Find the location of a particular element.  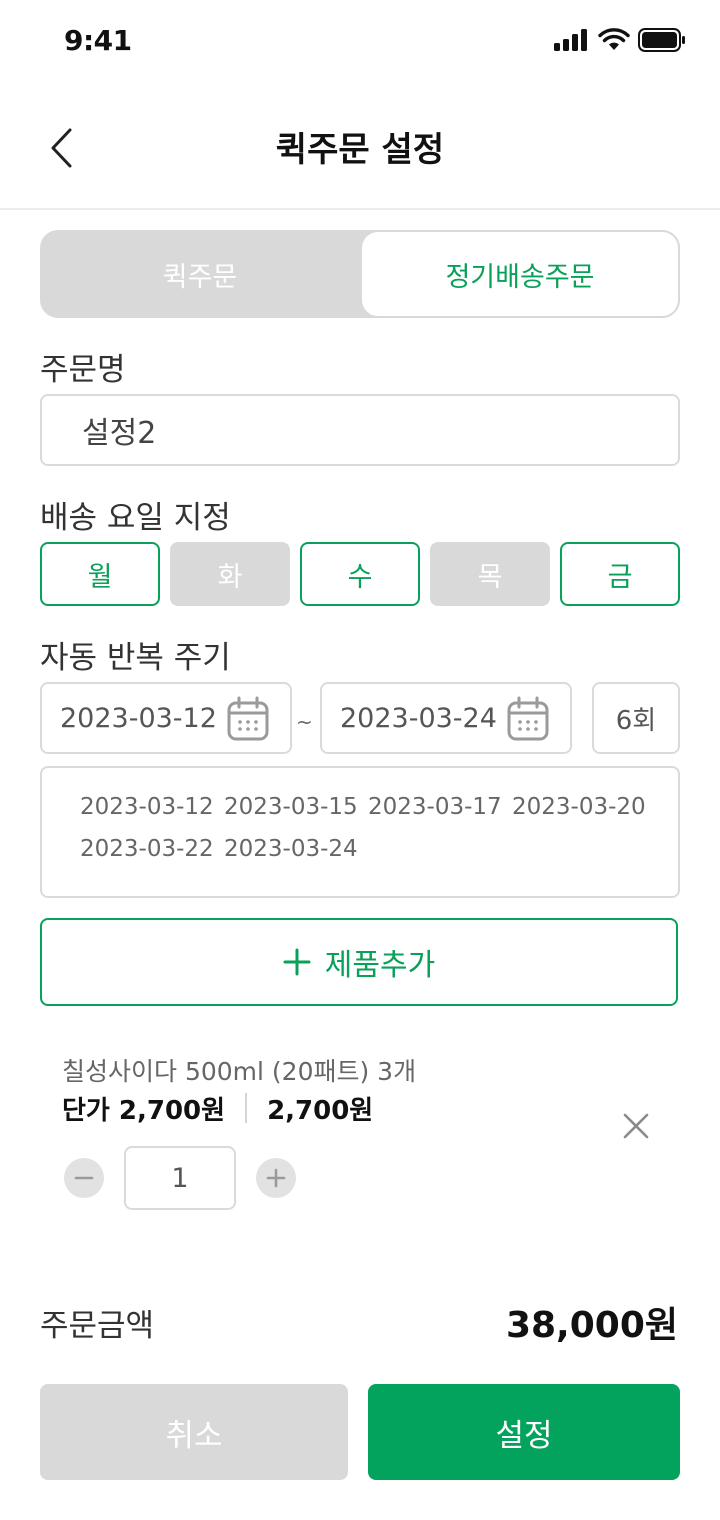

quantity-decrease-button is located at coordinates (84, 1178).